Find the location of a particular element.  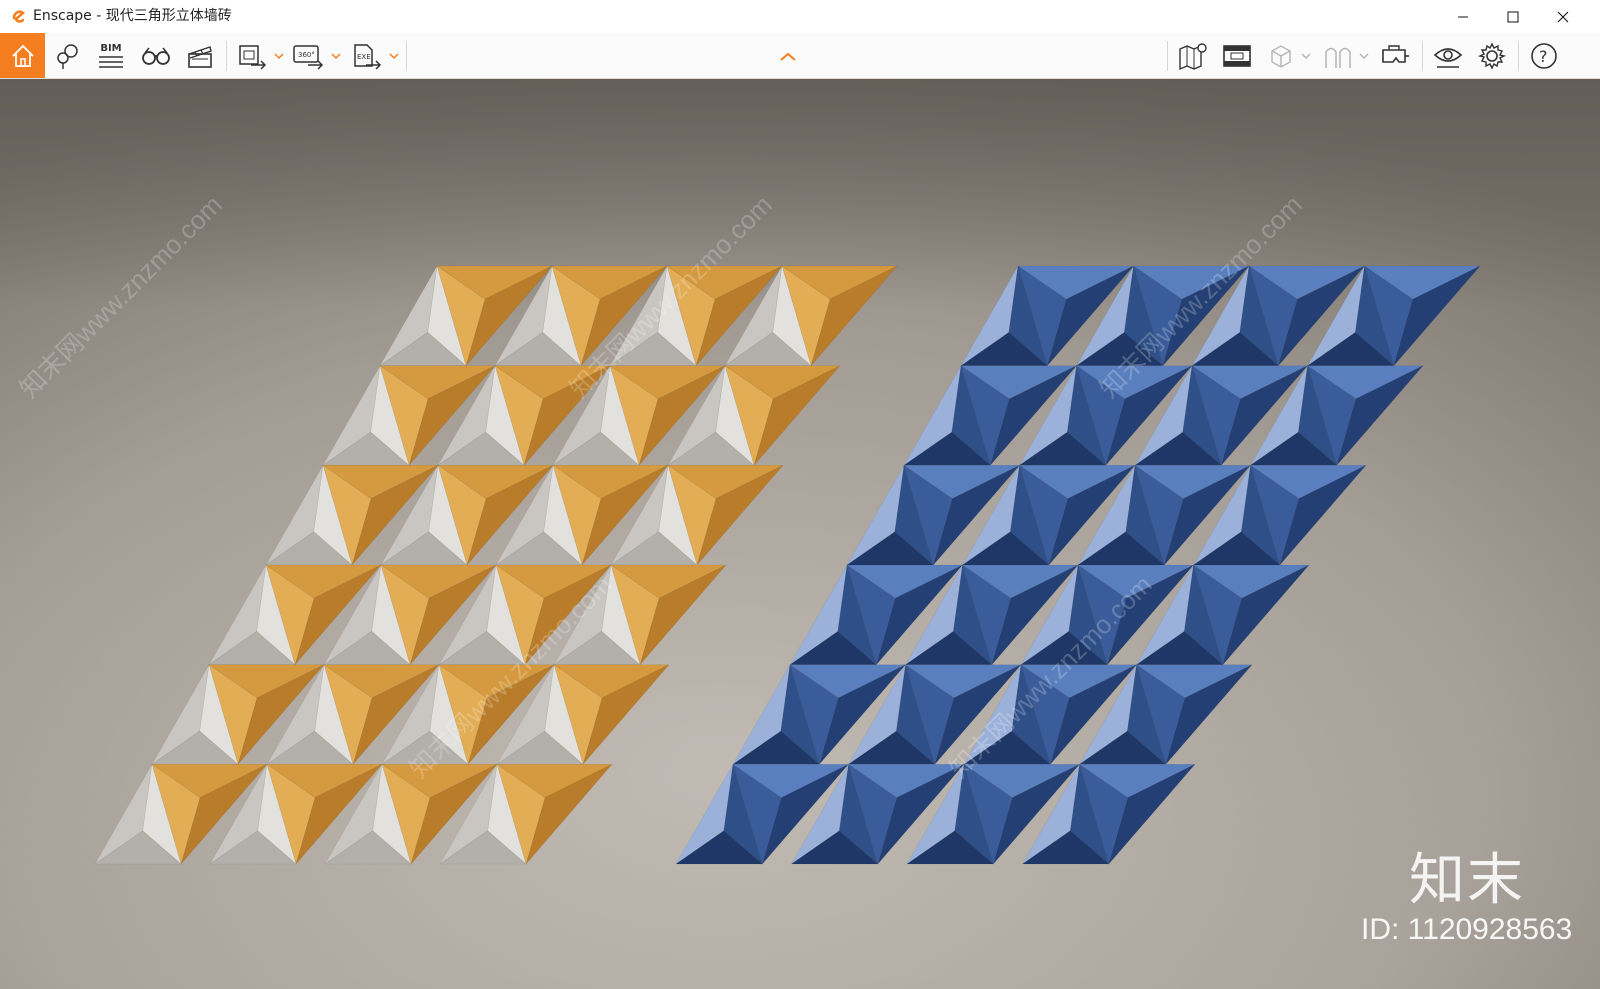

bim-label: BIM is located at coordinates (111, 48).